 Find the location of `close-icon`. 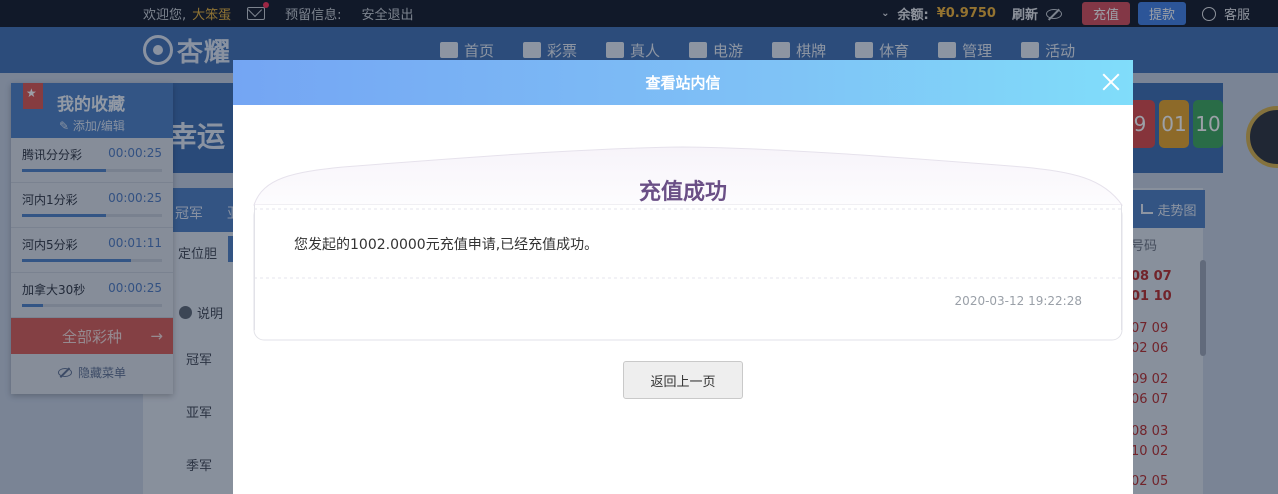

close-icon is located at coordinates (1111, 82).